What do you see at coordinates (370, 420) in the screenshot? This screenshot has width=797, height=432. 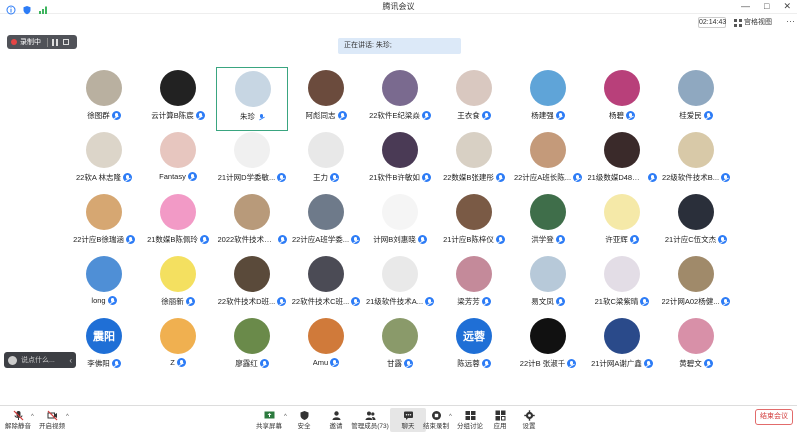 I see `manage-members-button: 管理成员(73)` at bounding box center [370, 420].